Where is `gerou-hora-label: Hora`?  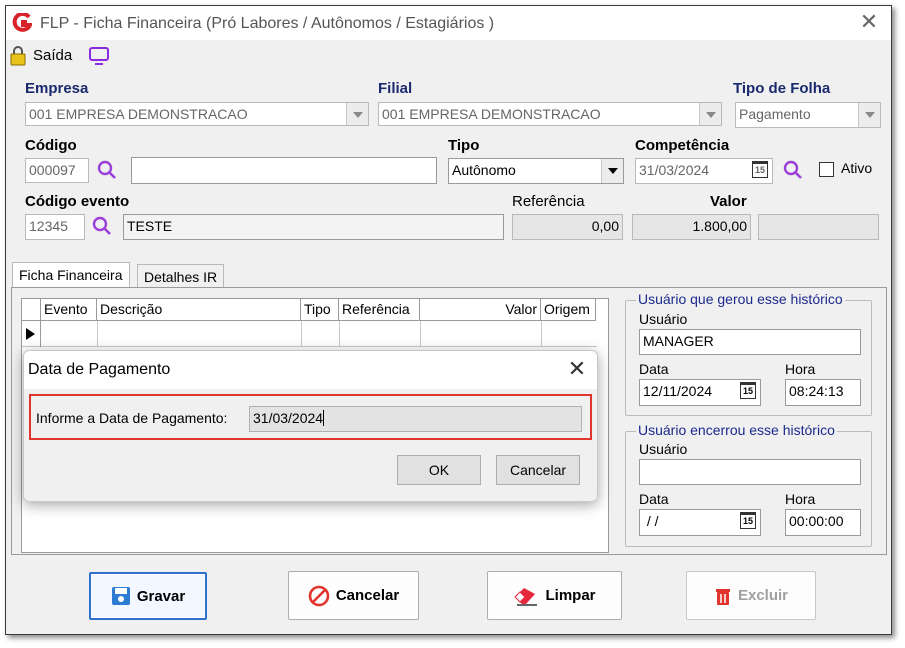 gerou-hora-label: Hora is located at coordinates (800, 369).